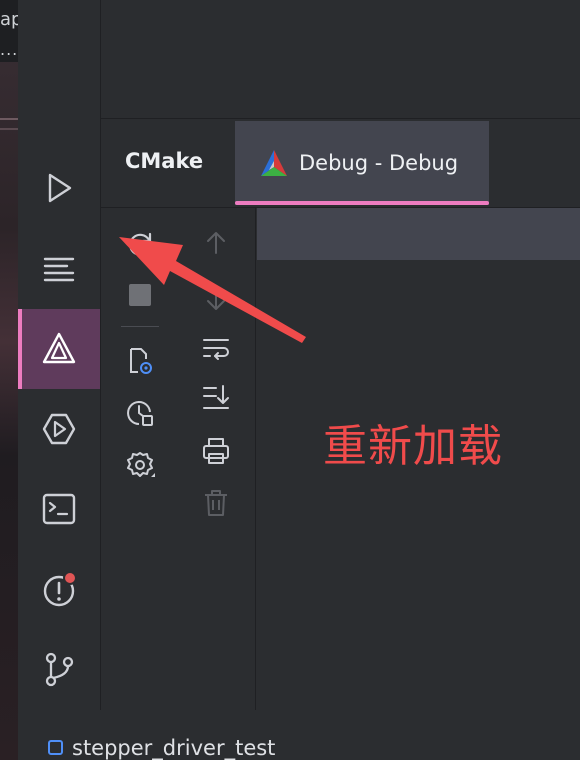 This screenshot has height=760, width=580. I want to click on strip-terminal-button, so click(59, 509).